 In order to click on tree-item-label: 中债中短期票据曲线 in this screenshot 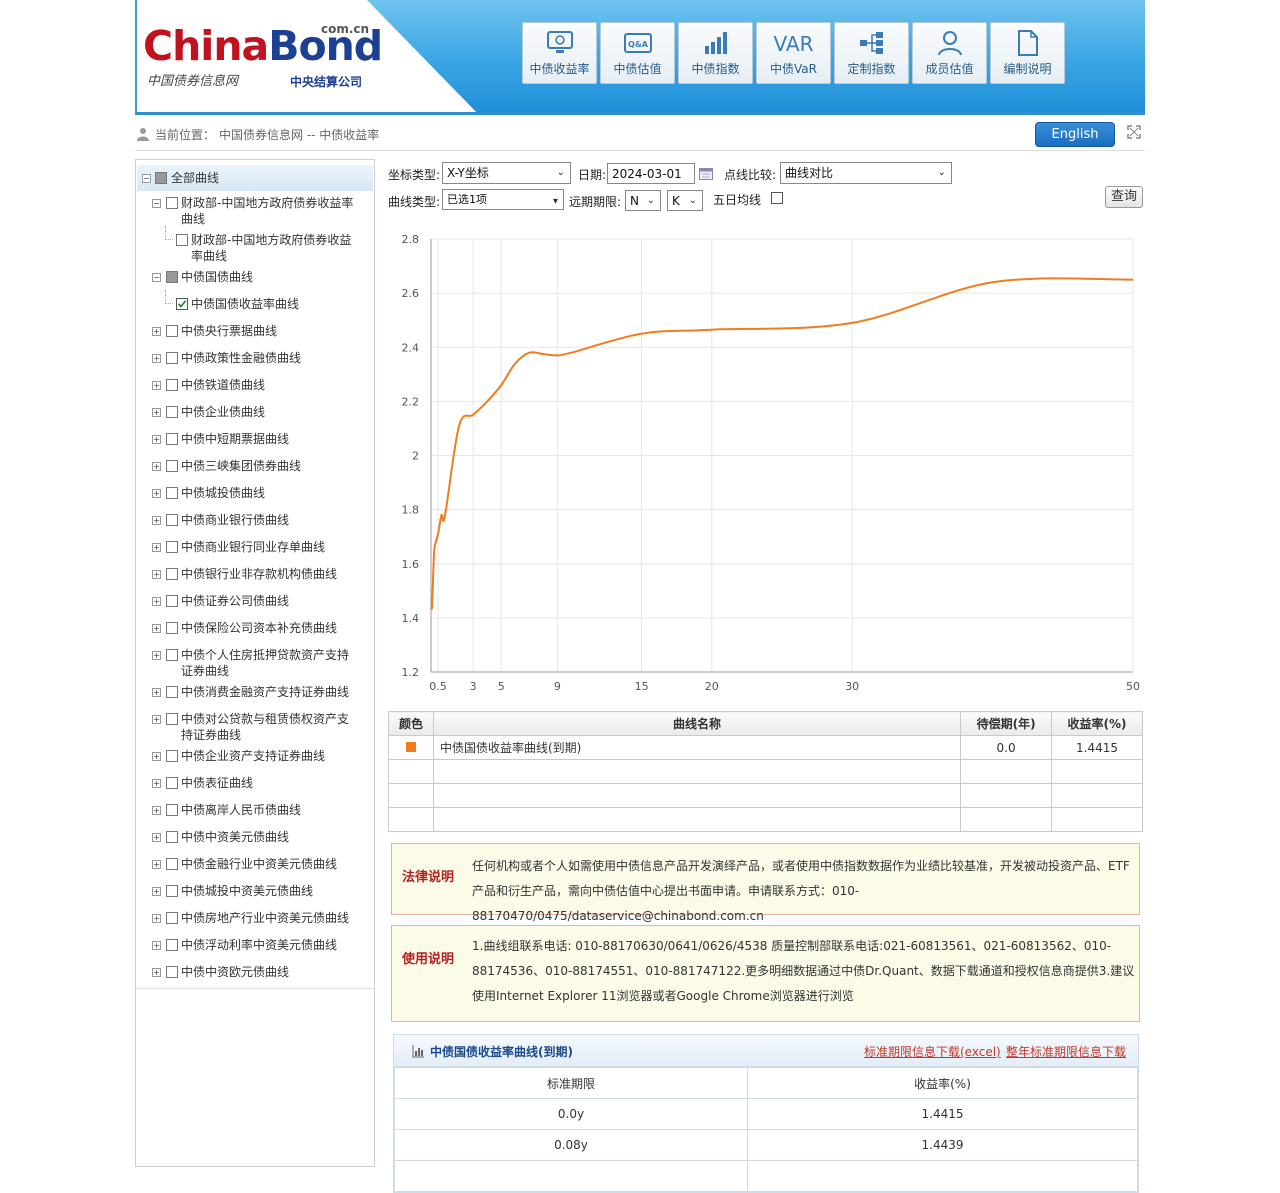, I will do `click(235, 439)`.